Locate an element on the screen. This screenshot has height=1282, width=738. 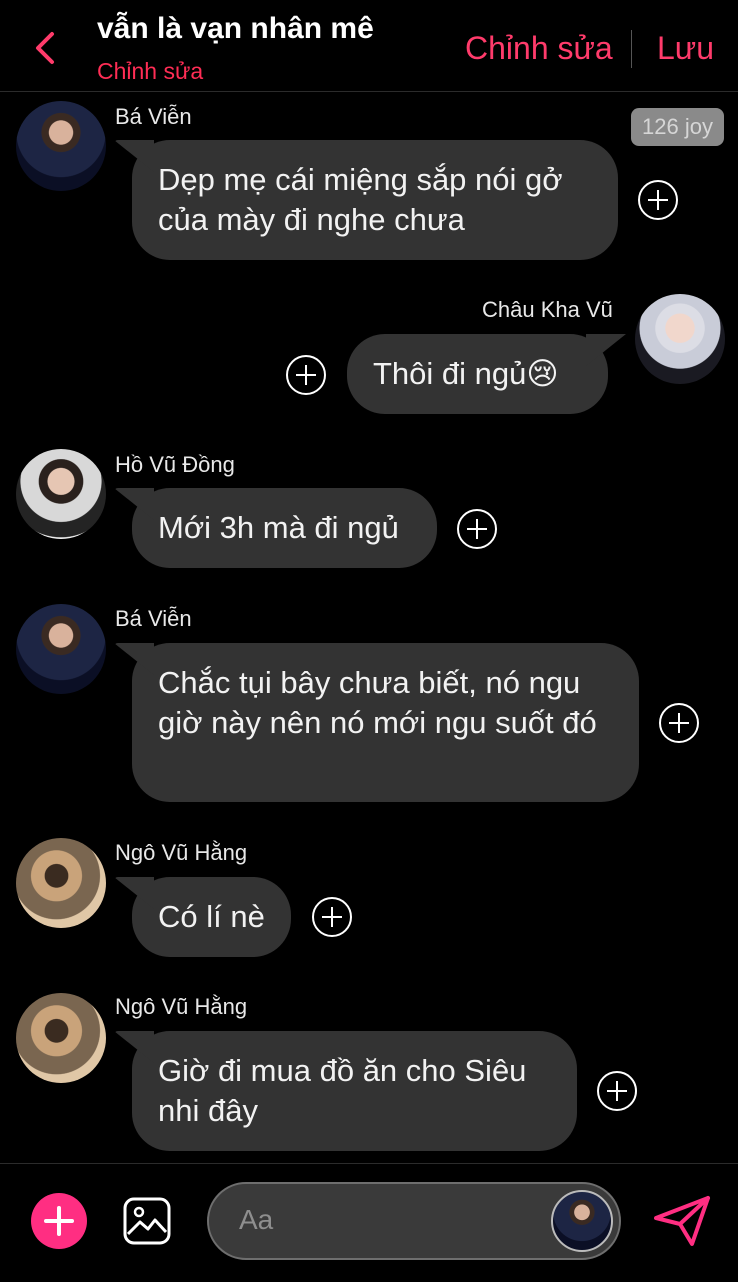
chat-subtitle: Chỉnh sửa is located at coordinates (150, 71).